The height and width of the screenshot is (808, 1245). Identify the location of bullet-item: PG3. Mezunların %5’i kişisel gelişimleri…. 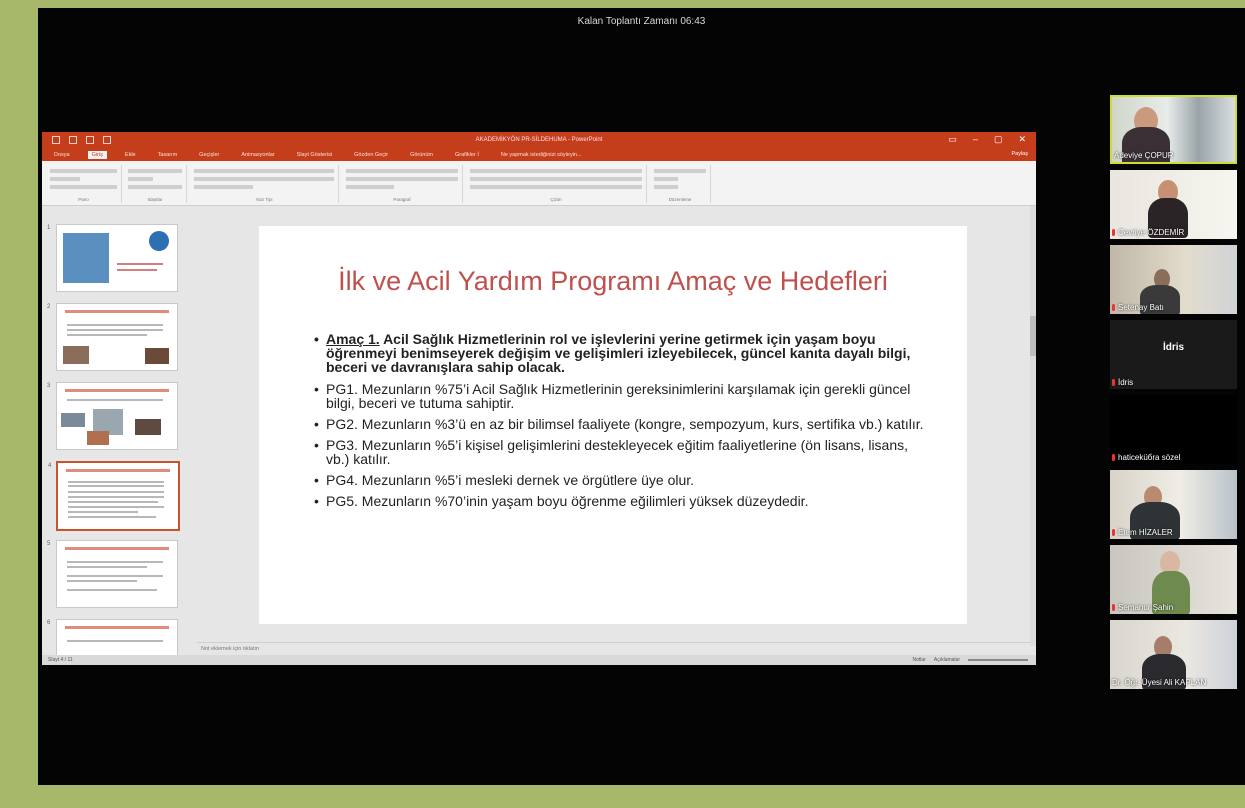
(624, 452).